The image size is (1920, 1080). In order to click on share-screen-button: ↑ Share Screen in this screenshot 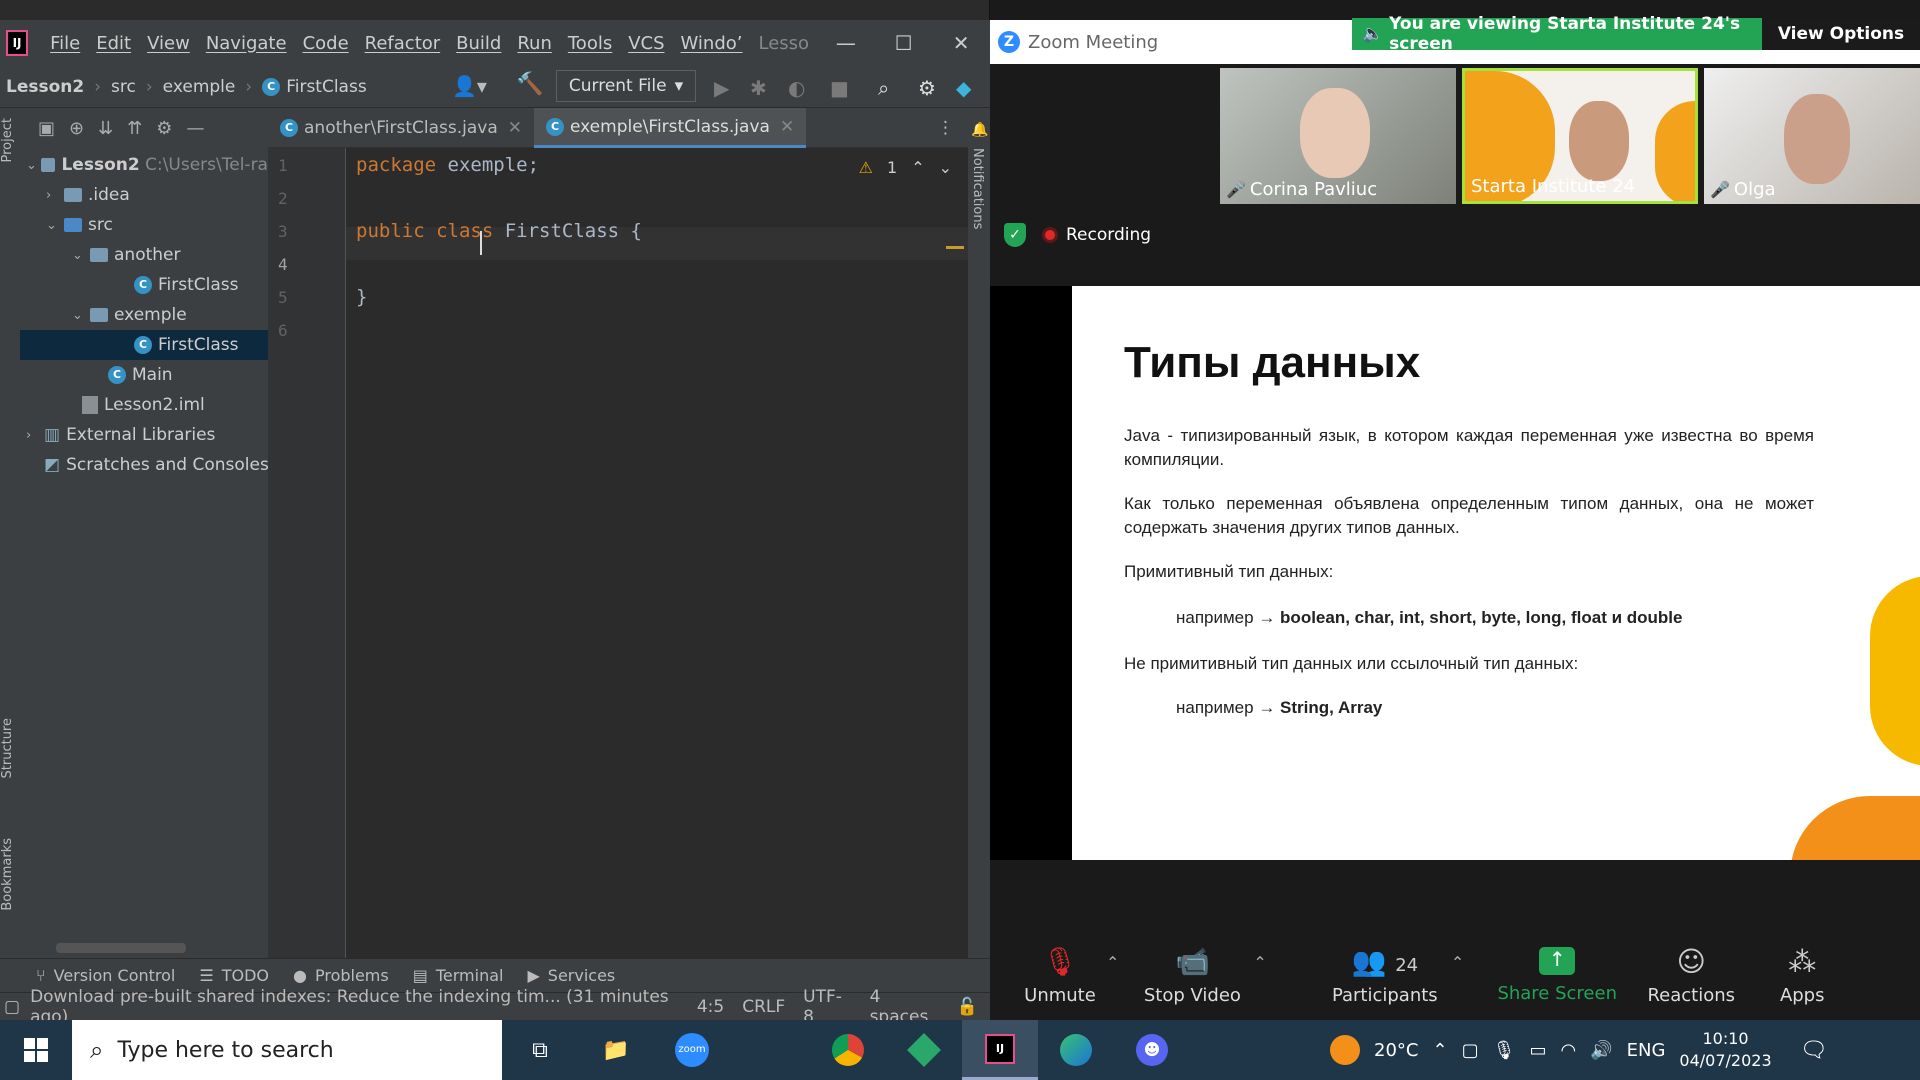, I will do `click(1557, 975)`.